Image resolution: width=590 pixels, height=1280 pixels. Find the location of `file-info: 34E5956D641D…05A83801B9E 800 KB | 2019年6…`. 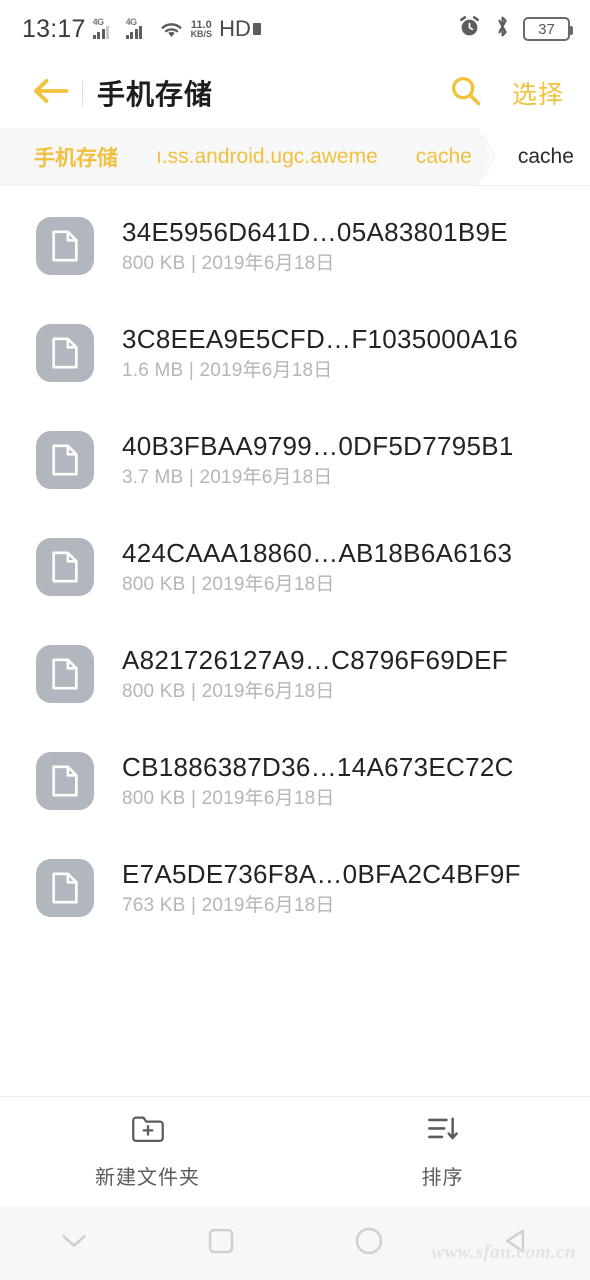

file-info: 34E5956D641D…05A83801B9E 800 KB | 2019年6… is located at coordinates (315, 246).